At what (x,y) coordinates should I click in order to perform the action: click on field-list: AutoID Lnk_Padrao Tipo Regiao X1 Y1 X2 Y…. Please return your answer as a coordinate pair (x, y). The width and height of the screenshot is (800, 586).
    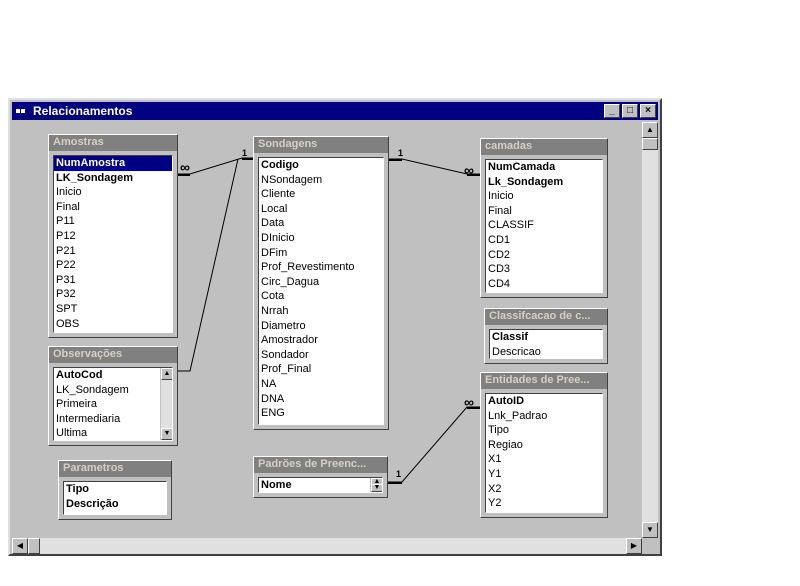
    Looking at the image, I should click on (544, 453).